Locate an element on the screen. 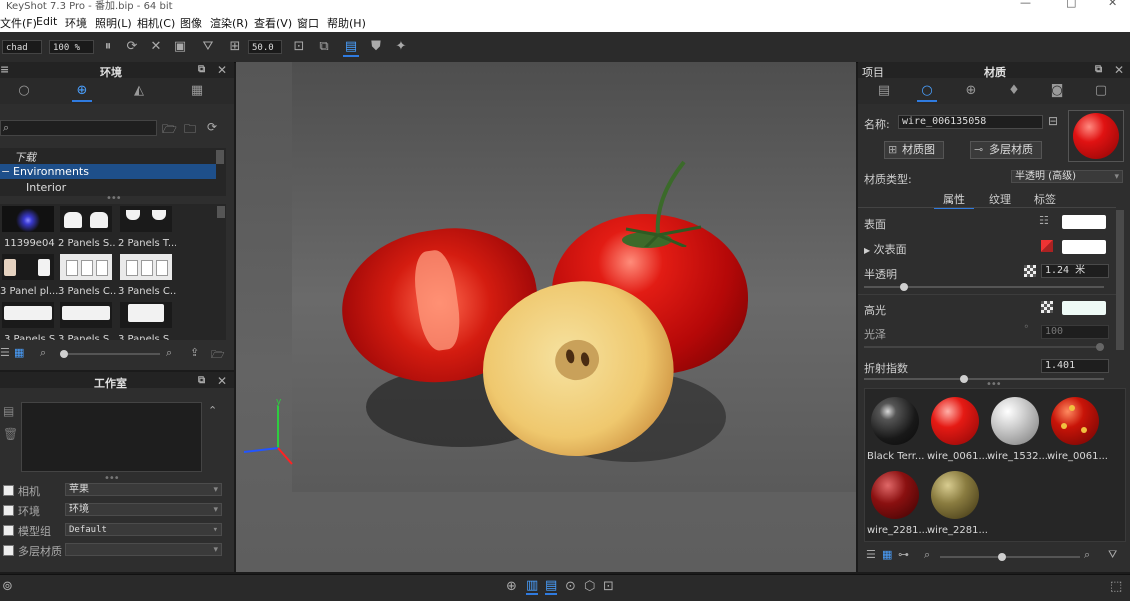 Image resolution: width=1130 pixels, height=601 pixels. texture-map-icon is located at coordinates (1047, 246).